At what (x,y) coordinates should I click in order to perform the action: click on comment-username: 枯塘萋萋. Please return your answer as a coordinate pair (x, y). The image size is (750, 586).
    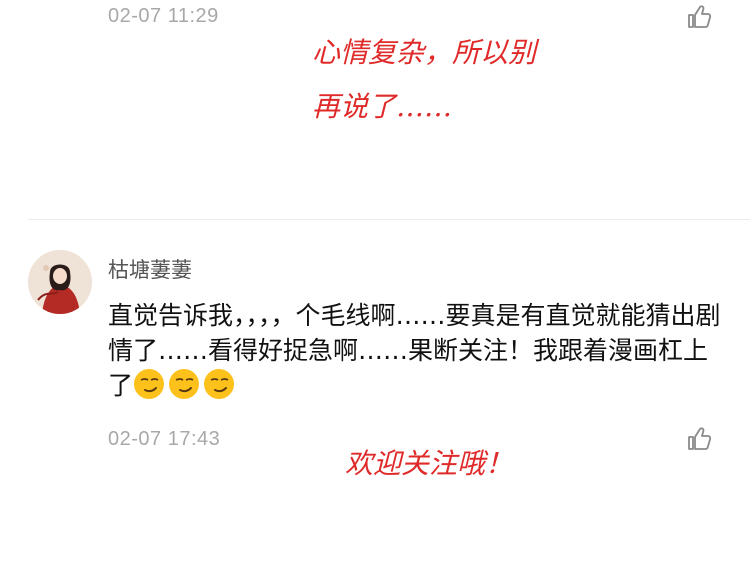
    Looking at the image, I should click on (150, 269).